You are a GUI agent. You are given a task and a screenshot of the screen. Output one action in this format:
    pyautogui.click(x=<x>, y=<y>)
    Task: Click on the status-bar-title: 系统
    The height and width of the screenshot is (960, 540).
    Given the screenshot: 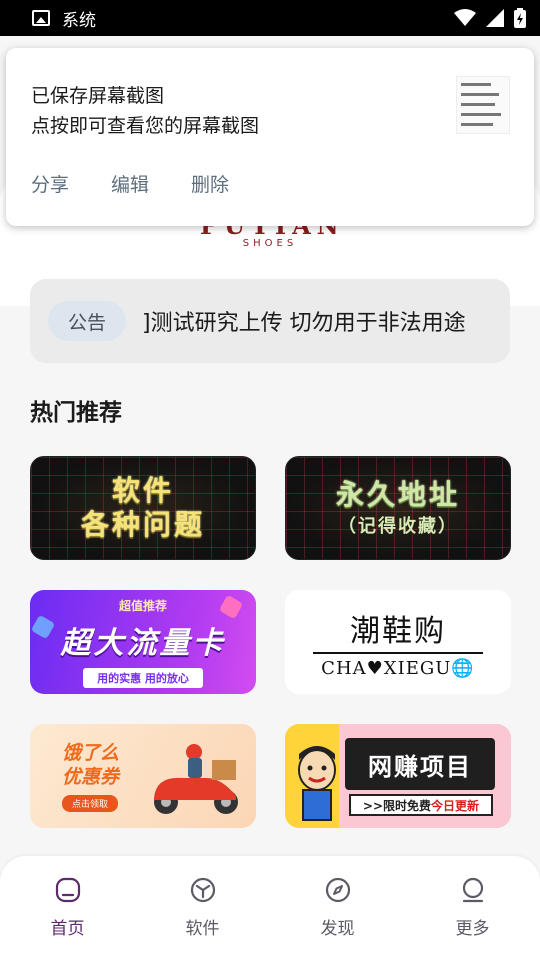 What is the action you would take?
    pyautogui.click(x=79, y=20)
    